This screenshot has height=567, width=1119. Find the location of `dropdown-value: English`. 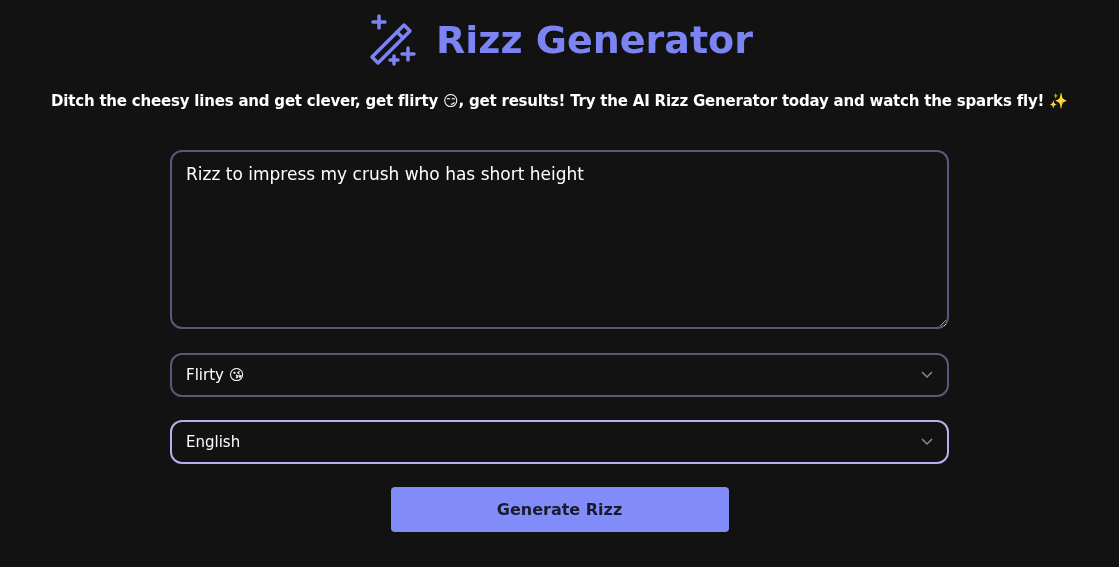

dropdown-value: English is located at coordinates (213, 442).